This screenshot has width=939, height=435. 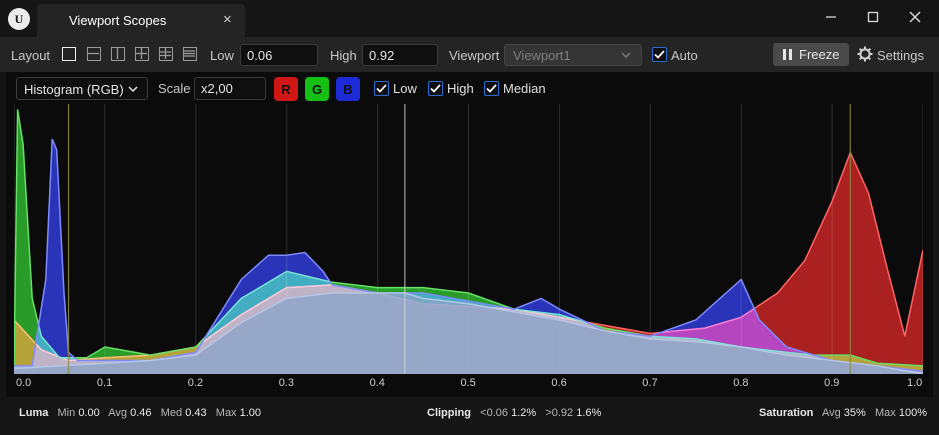 What do you see at coordinates (190, 54) in the screenshot?
I see `list-layout-icon` at bounding box center [190, 54].